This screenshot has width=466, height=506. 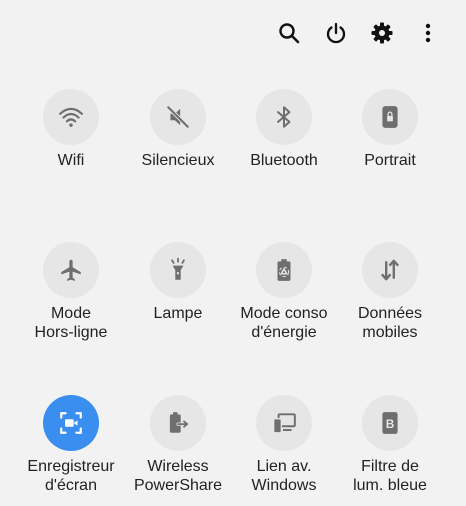 I want to click on flashlight-icon, so click(x=178, y=268).